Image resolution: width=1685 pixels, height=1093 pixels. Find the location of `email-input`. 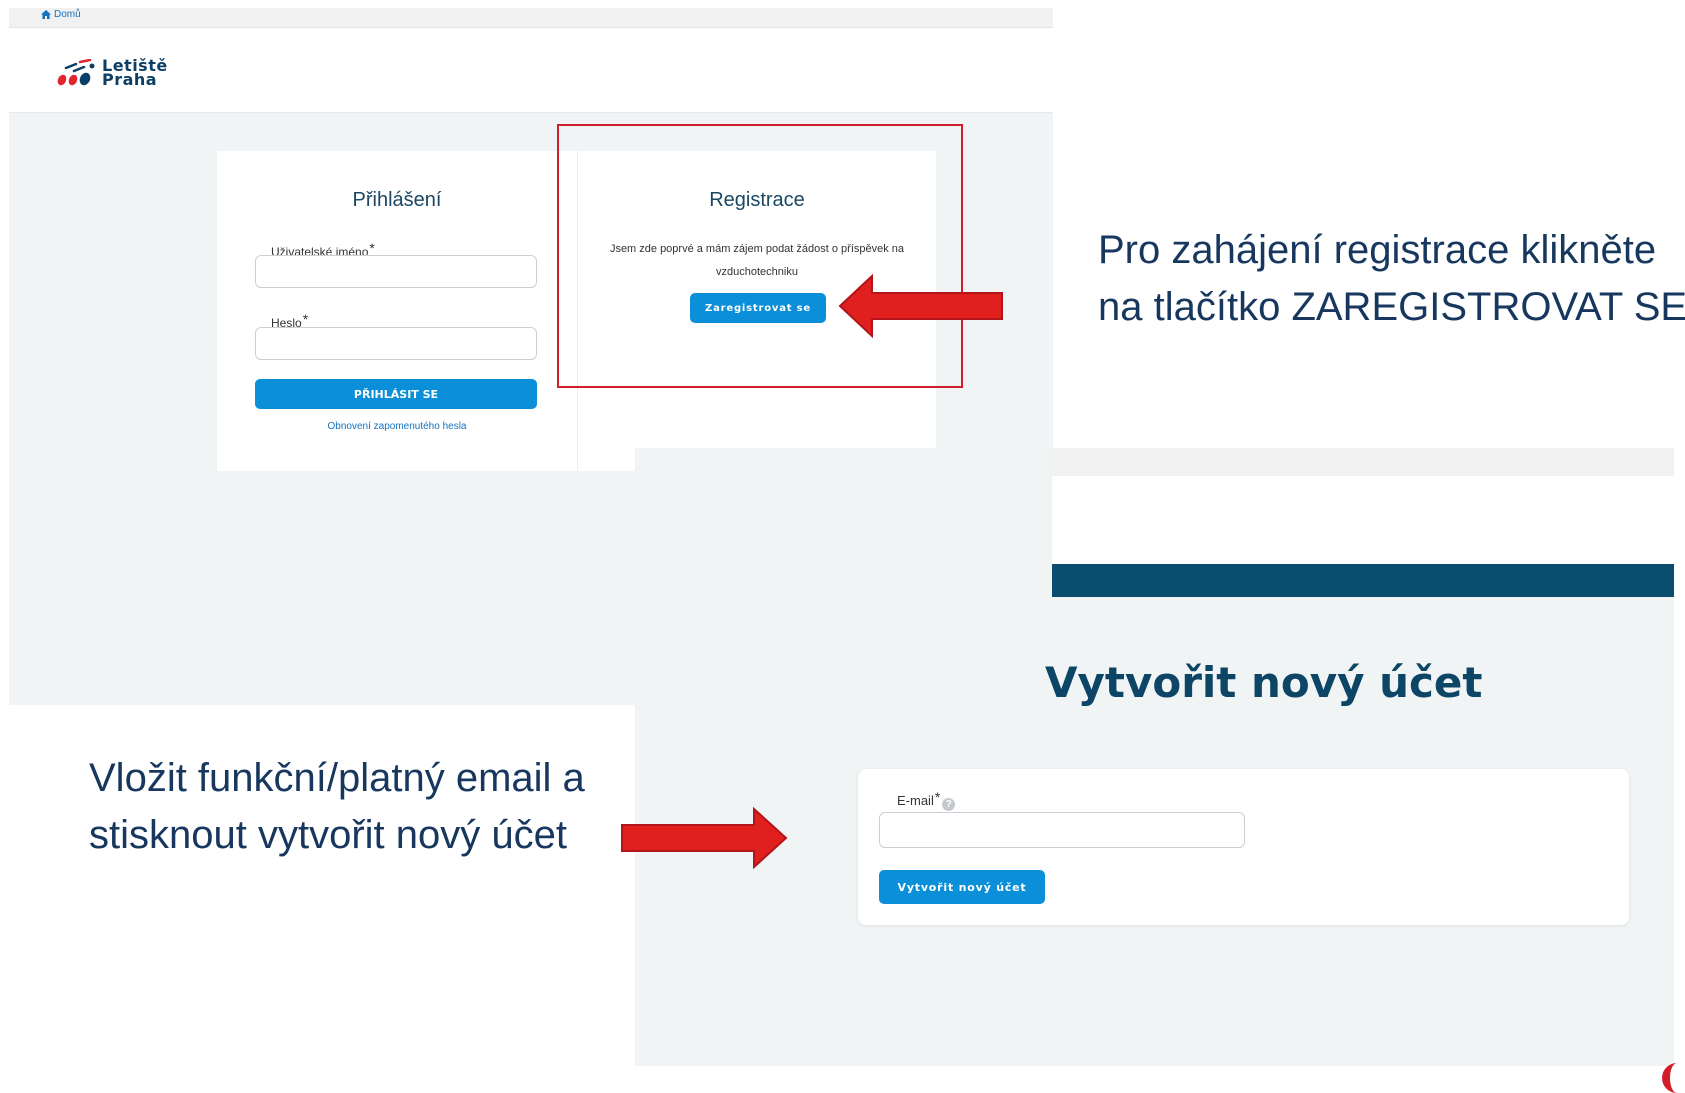

email-input is located at coordinates (1062, 830).